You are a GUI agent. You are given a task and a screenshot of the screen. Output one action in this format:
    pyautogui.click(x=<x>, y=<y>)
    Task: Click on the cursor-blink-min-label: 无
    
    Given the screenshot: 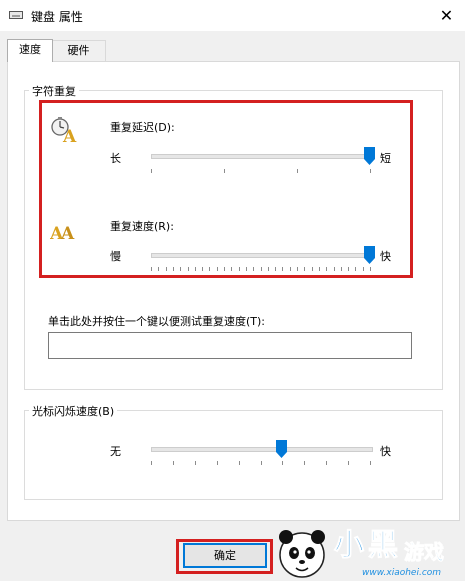 What is the action you would take?
    pyautogui.click(x=115, y=451)
    